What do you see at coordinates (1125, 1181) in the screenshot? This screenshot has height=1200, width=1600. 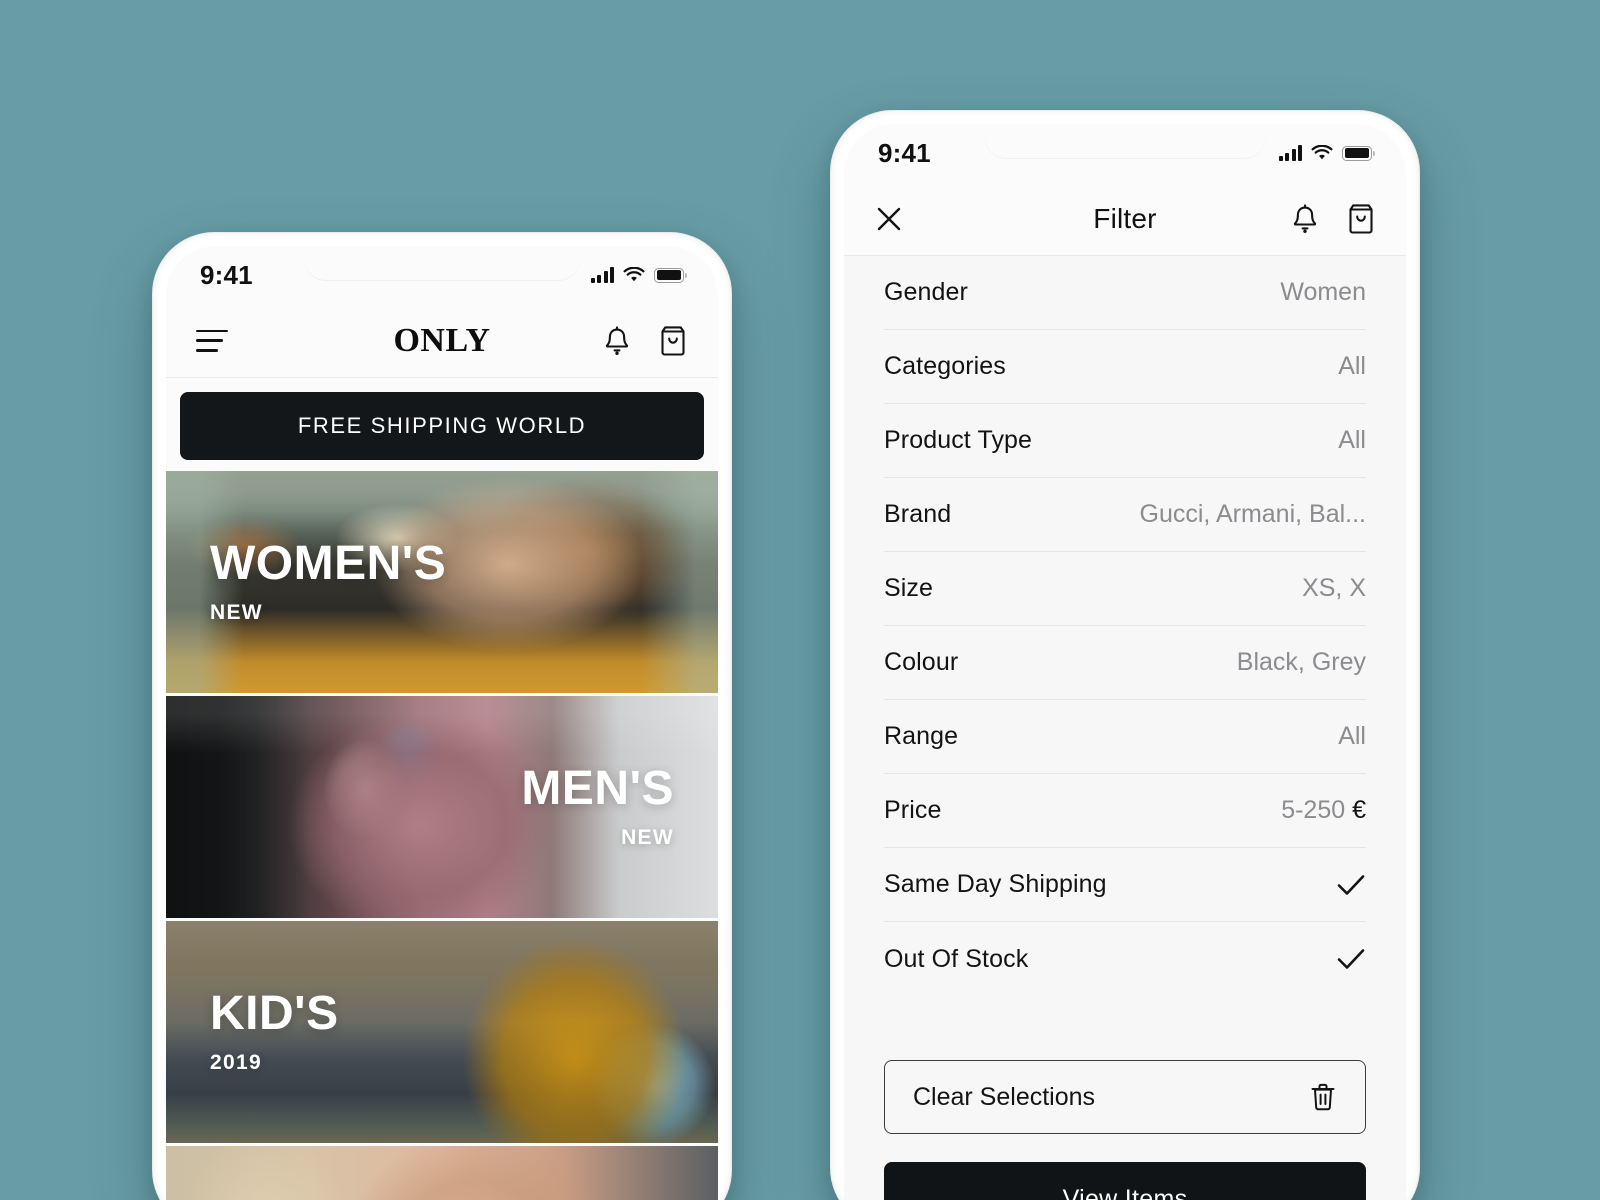 I see `view-items-button: View Items` at bounding box center [1125, 1181].